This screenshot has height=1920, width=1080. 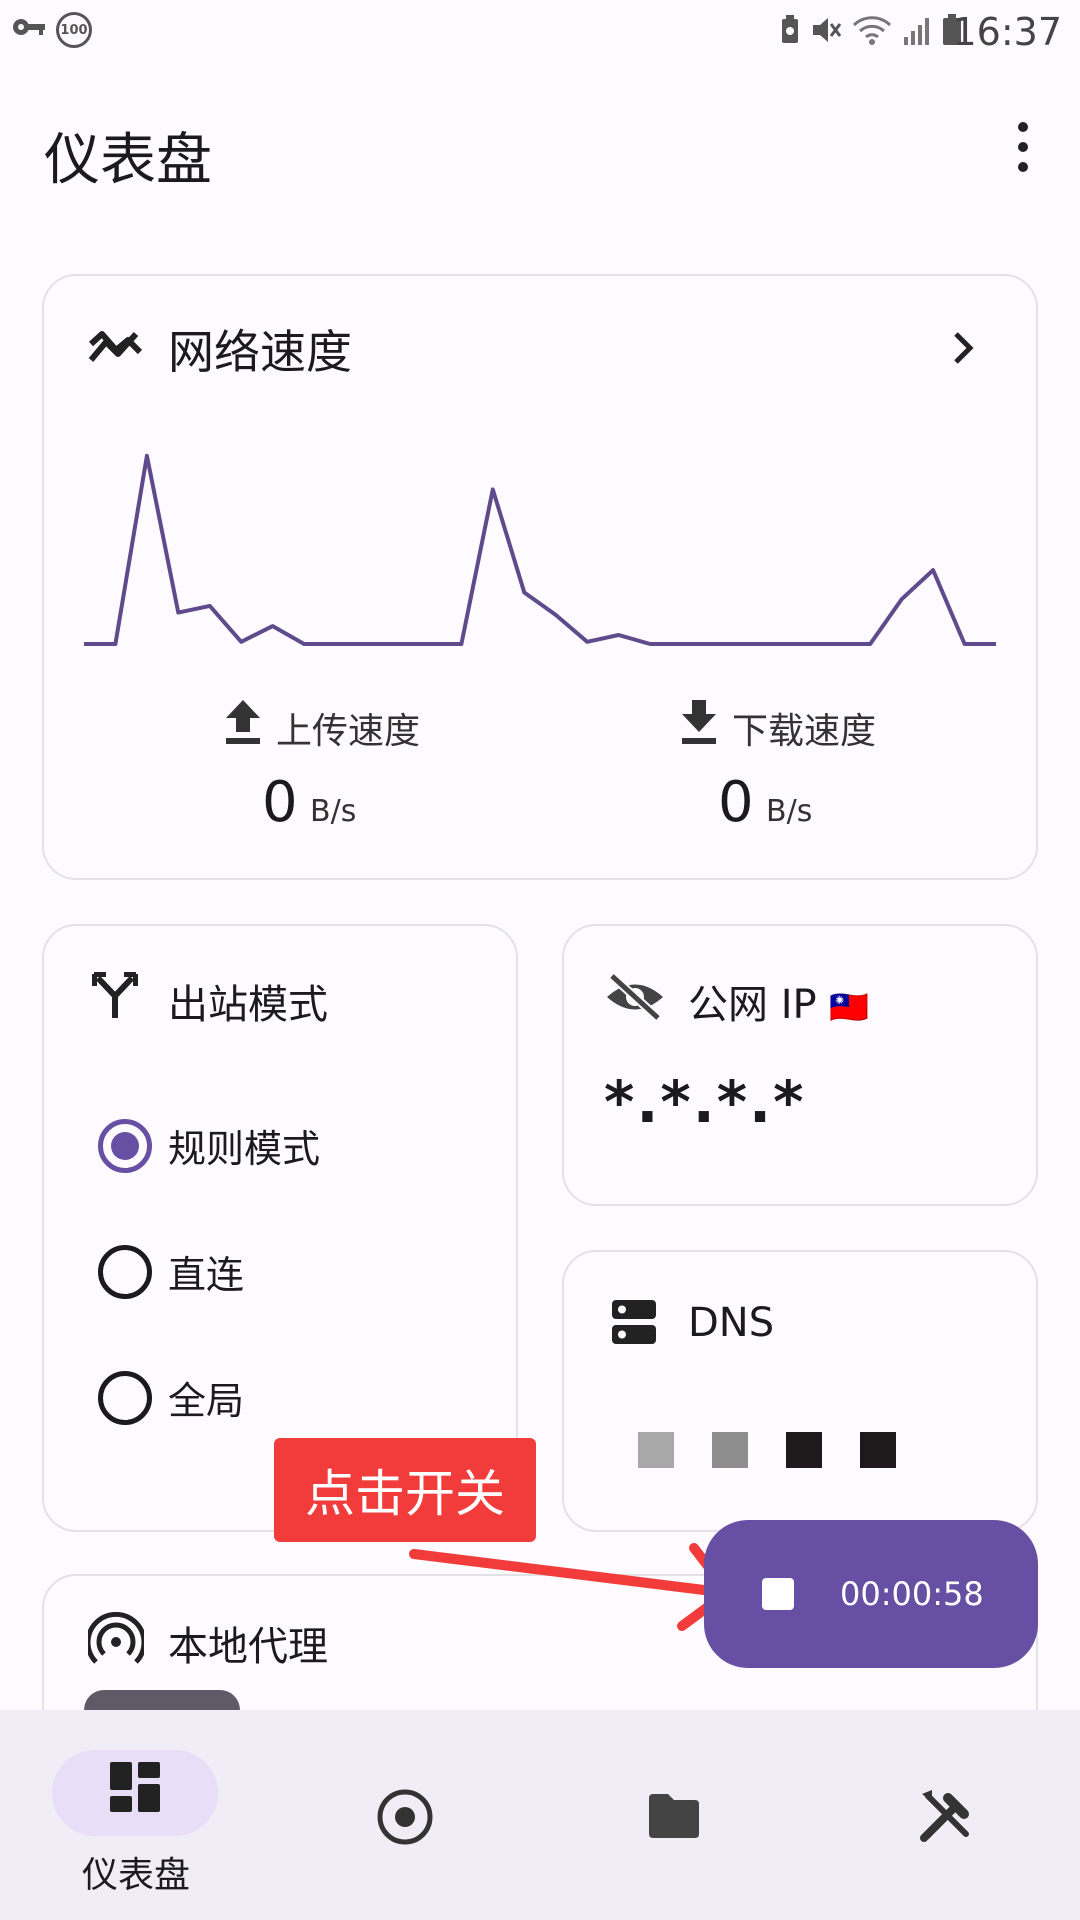 What do you see at coordinates (125, 1145) in the screenshot?
I see `radio-rule` at bounding box center [125, 1145].